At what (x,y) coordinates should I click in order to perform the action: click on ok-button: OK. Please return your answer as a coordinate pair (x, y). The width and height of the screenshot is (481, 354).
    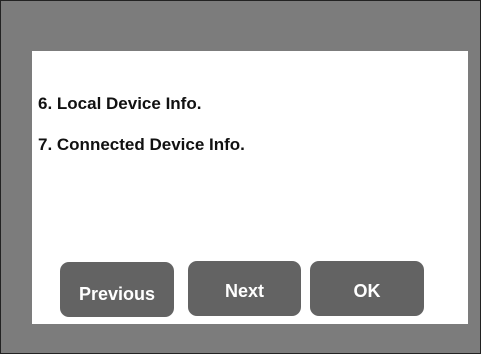
    Looking at the image, I should click on (367, 288).